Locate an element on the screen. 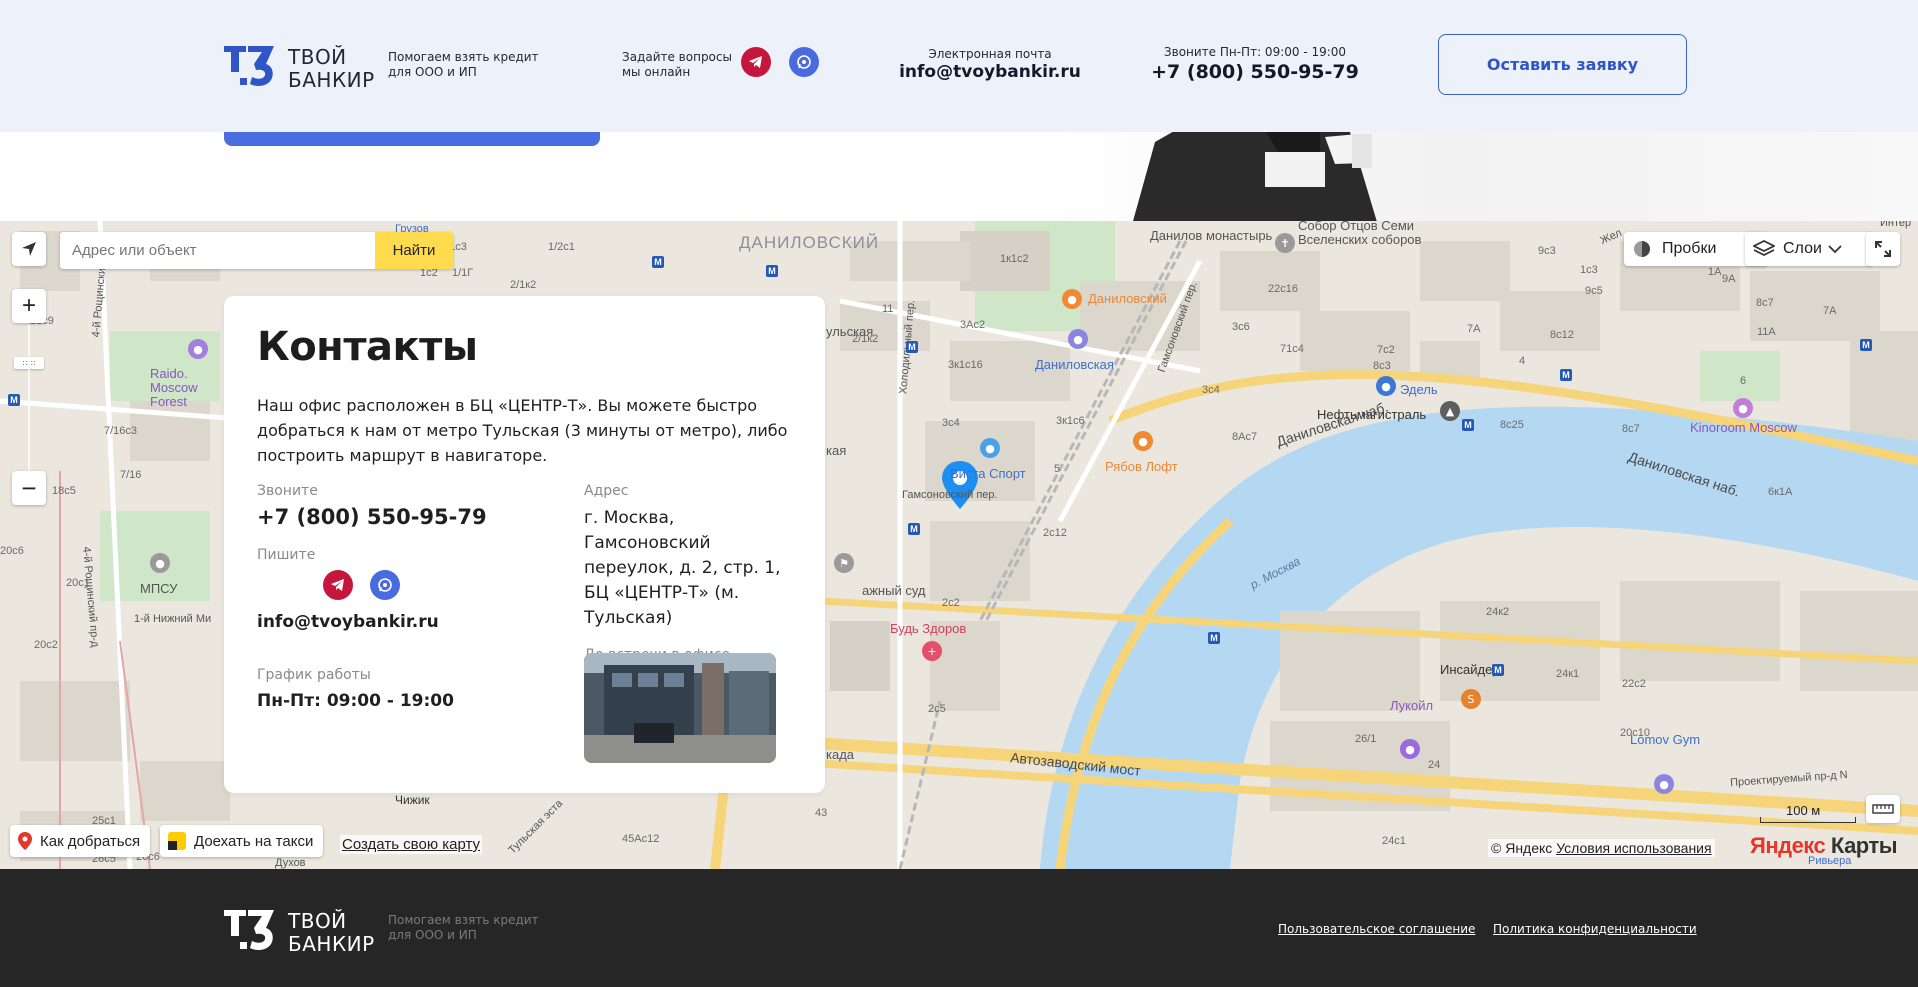 The width and height of the screenshot is (1918, 987). user-agreement-link: Пользовательское соглашение is located at coordinates (1376, 929).